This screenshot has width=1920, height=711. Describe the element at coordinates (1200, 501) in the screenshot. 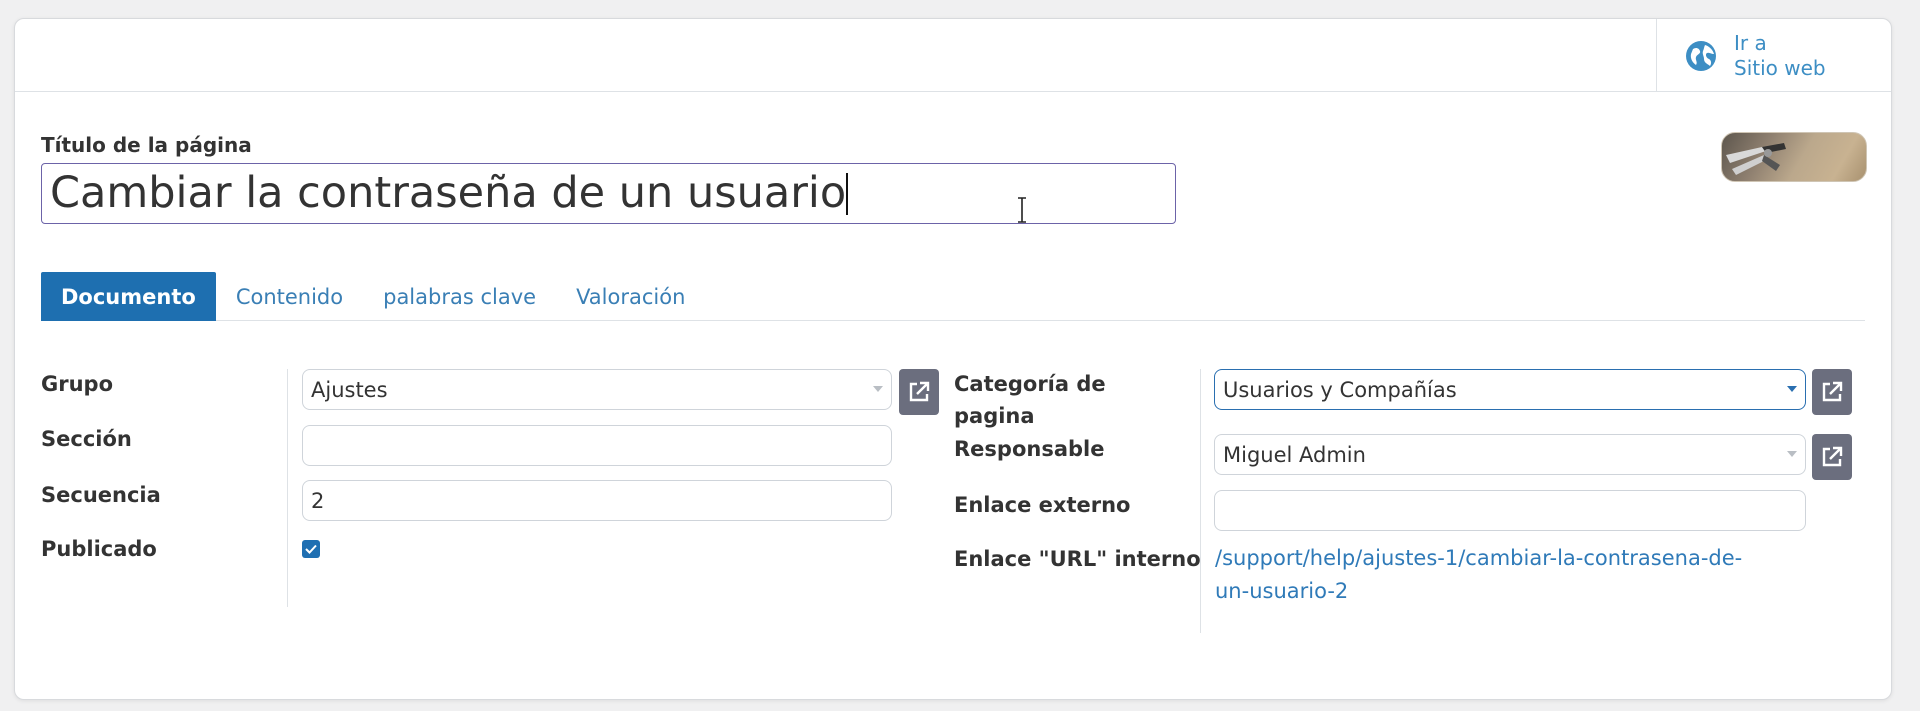

I see `right-column-divider` at that location.